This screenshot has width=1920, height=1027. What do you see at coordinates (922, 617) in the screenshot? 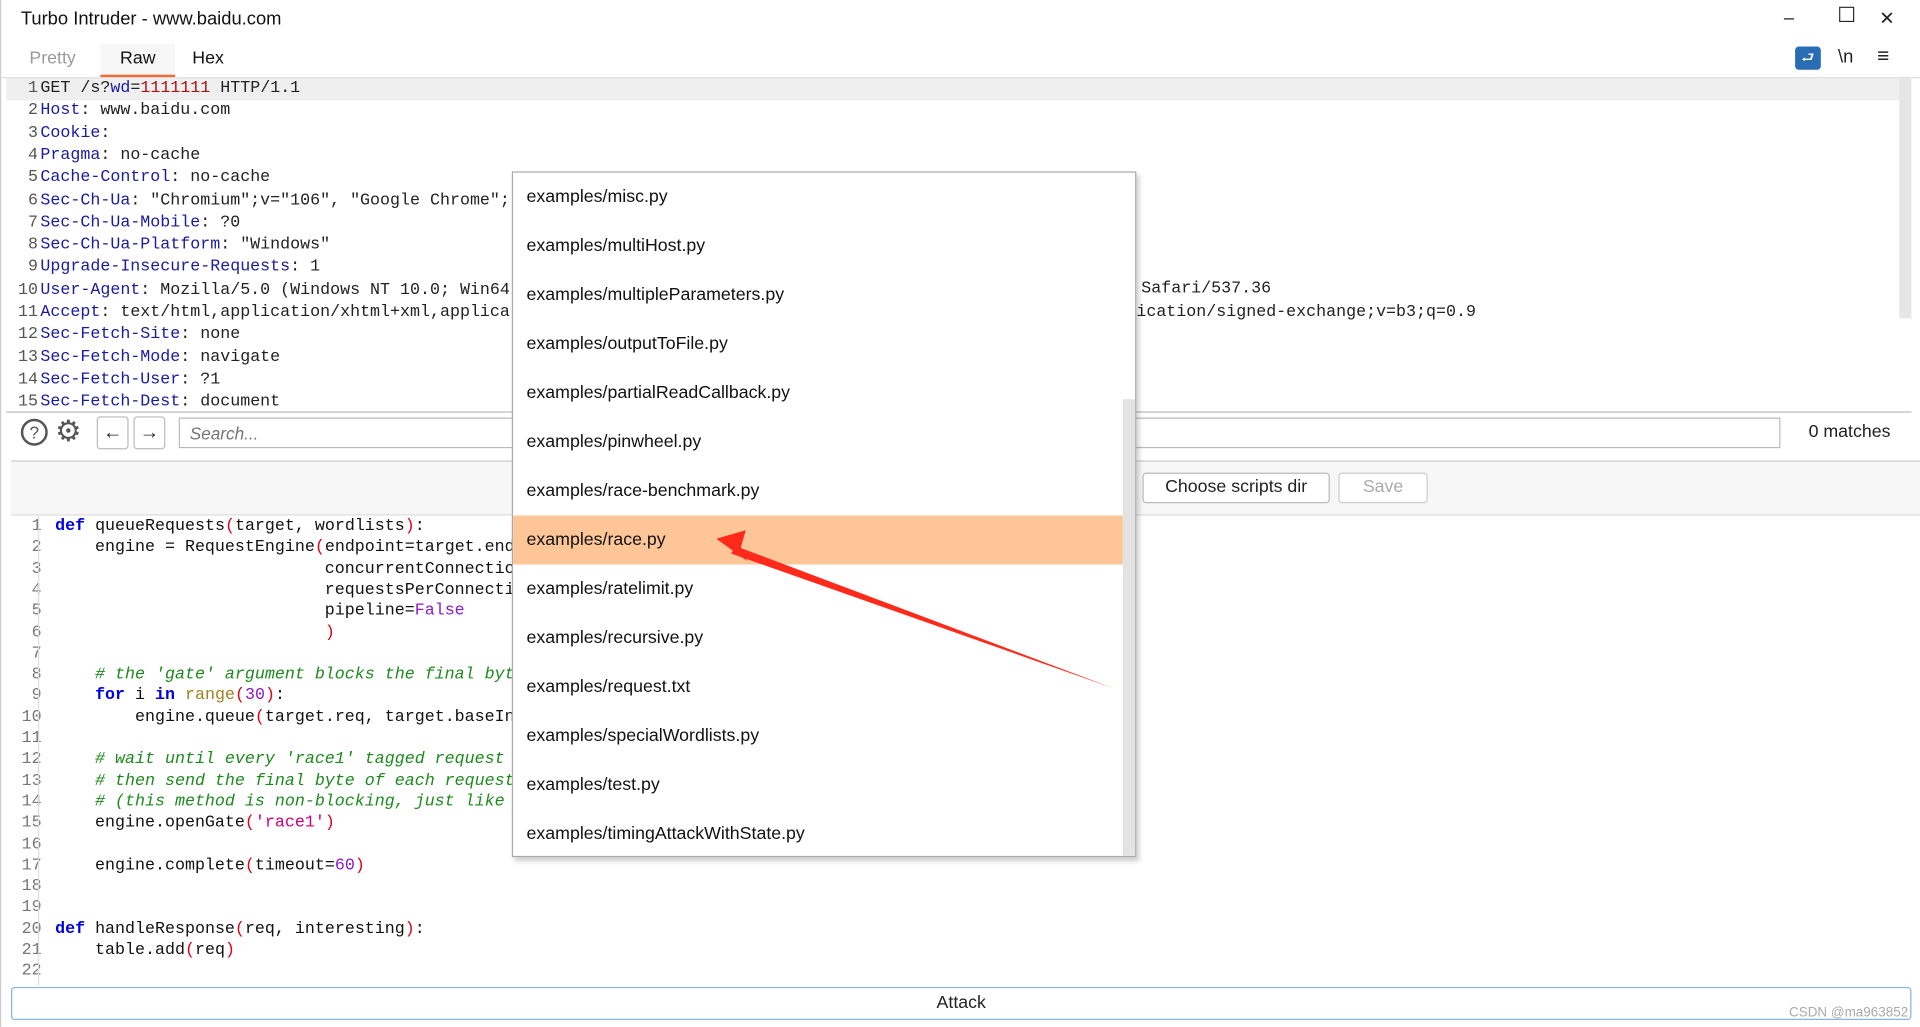
I see `arrow-shaft` at bounding box center [922, 617].